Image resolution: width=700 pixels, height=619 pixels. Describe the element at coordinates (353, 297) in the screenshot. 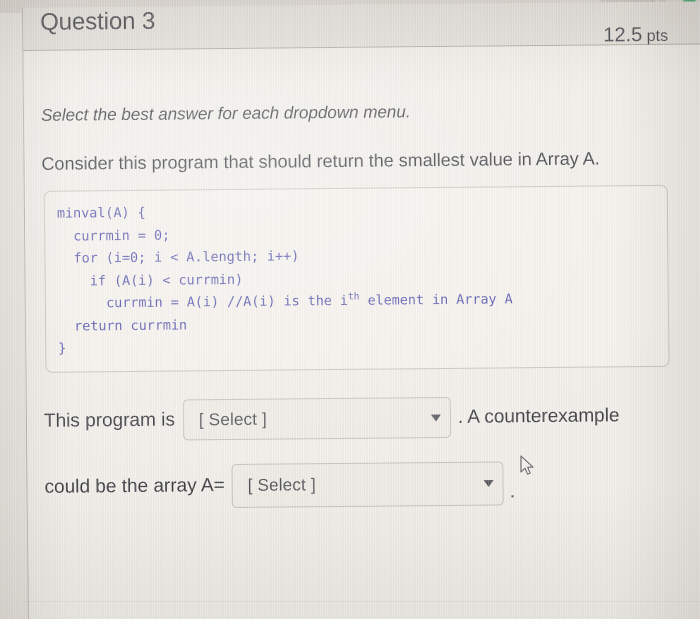

I see `superscript-th: th` at that location.